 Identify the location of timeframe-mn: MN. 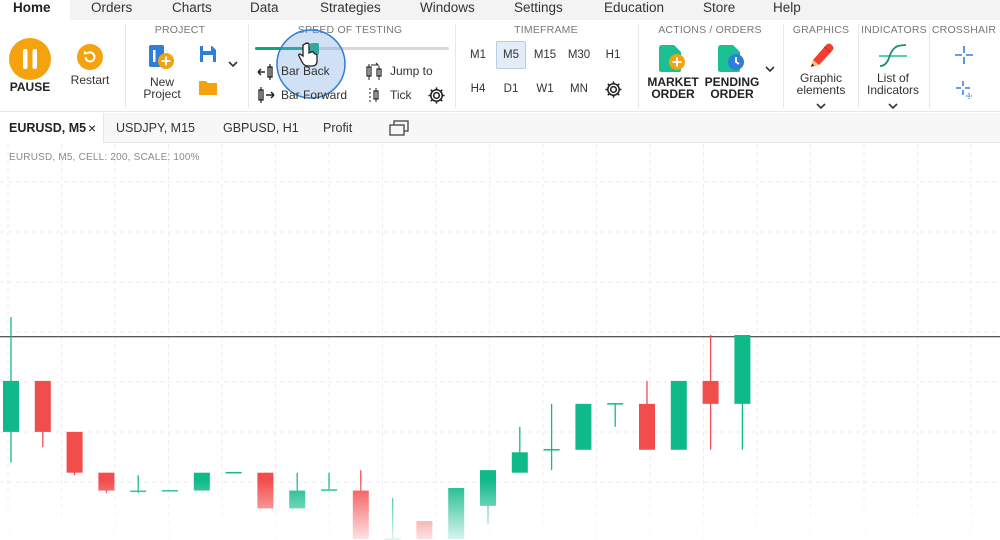
(579, 89).